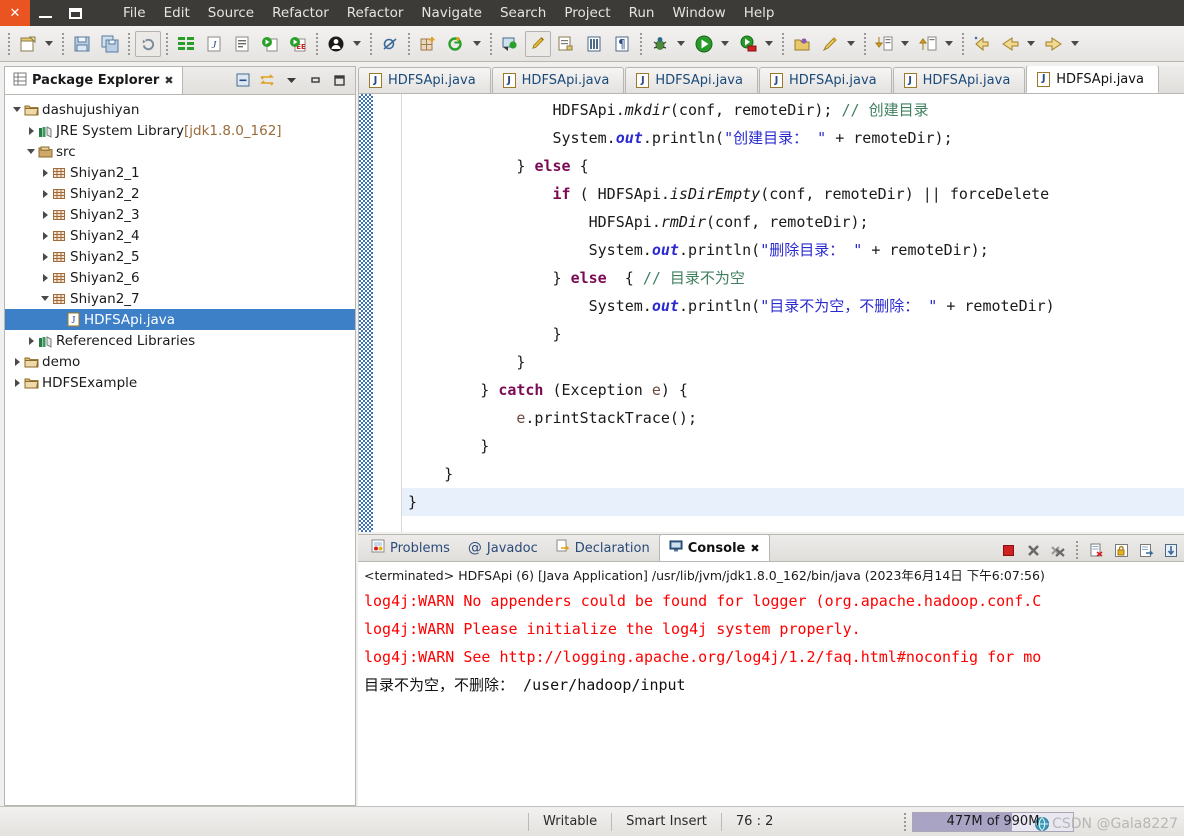 This screenshot has height=836, width=1184. What do you see at coordinates (270, 44) in the screenshot?
I see `run-last-tool-icon` at bounding box center [270, 44].